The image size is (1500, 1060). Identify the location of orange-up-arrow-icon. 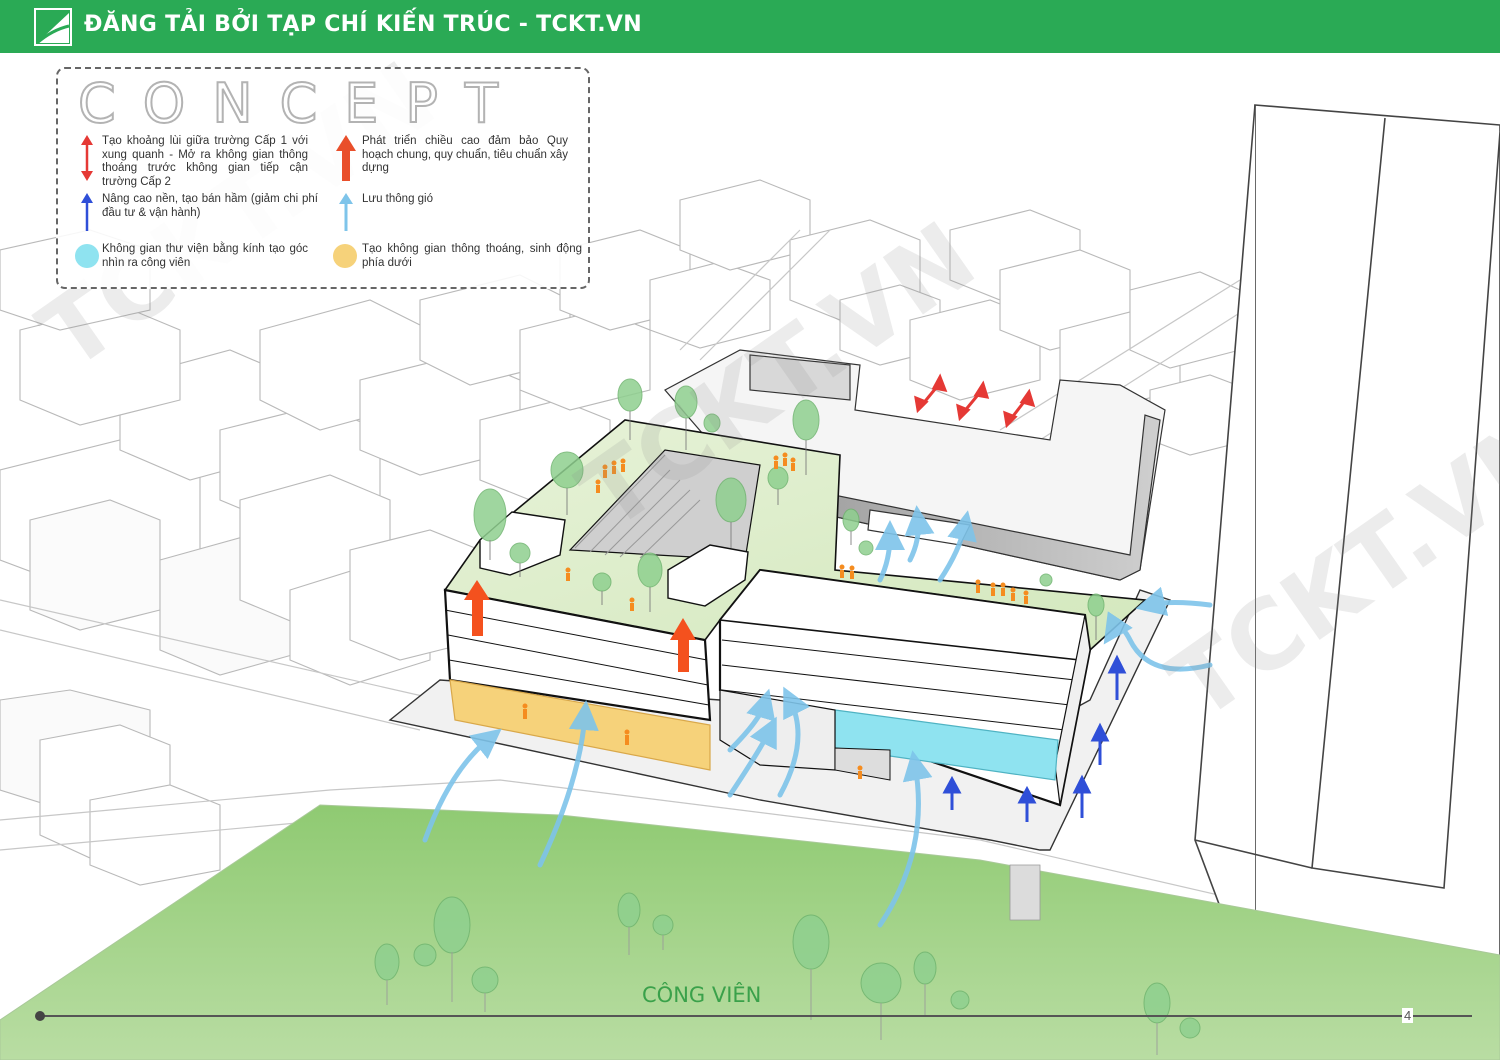
(346, 160).